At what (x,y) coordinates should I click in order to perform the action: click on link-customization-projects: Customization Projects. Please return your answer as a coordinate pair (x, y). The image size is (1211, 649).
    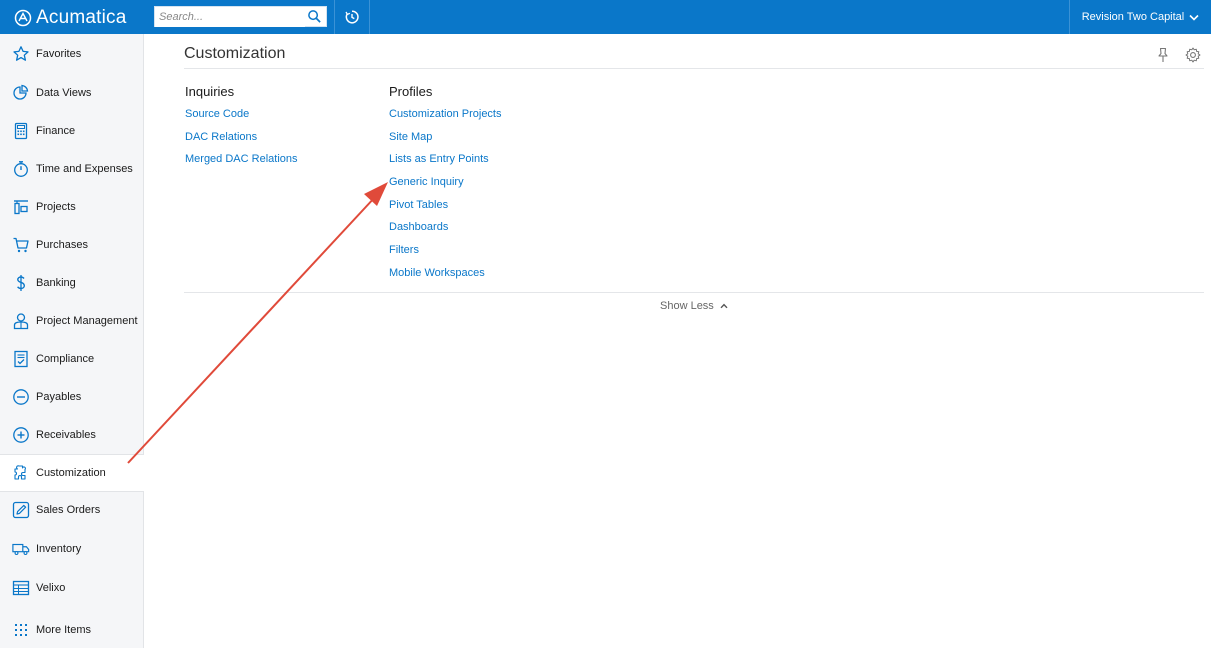
    Looking at the image, I should click on (445, 119).